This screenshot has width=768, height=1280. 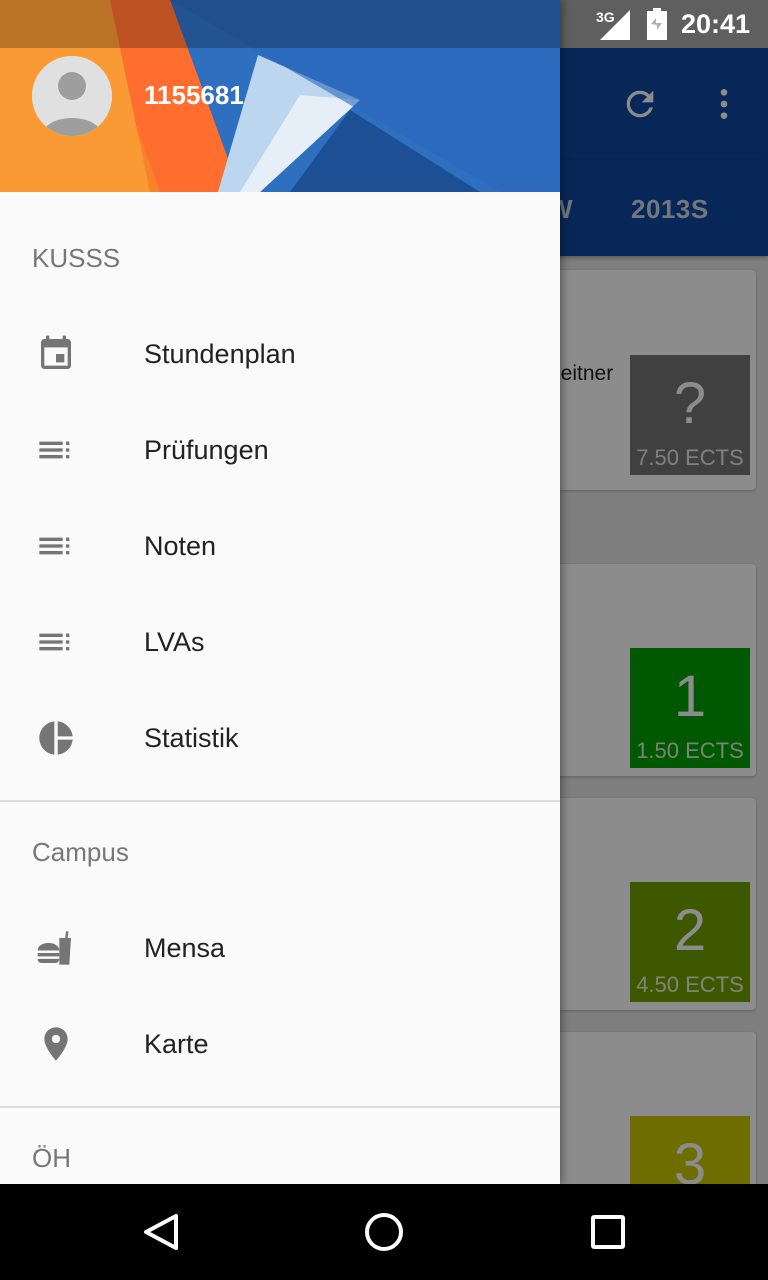 I want to click on section-title-campus: Campus, so click(x=80, y=852).